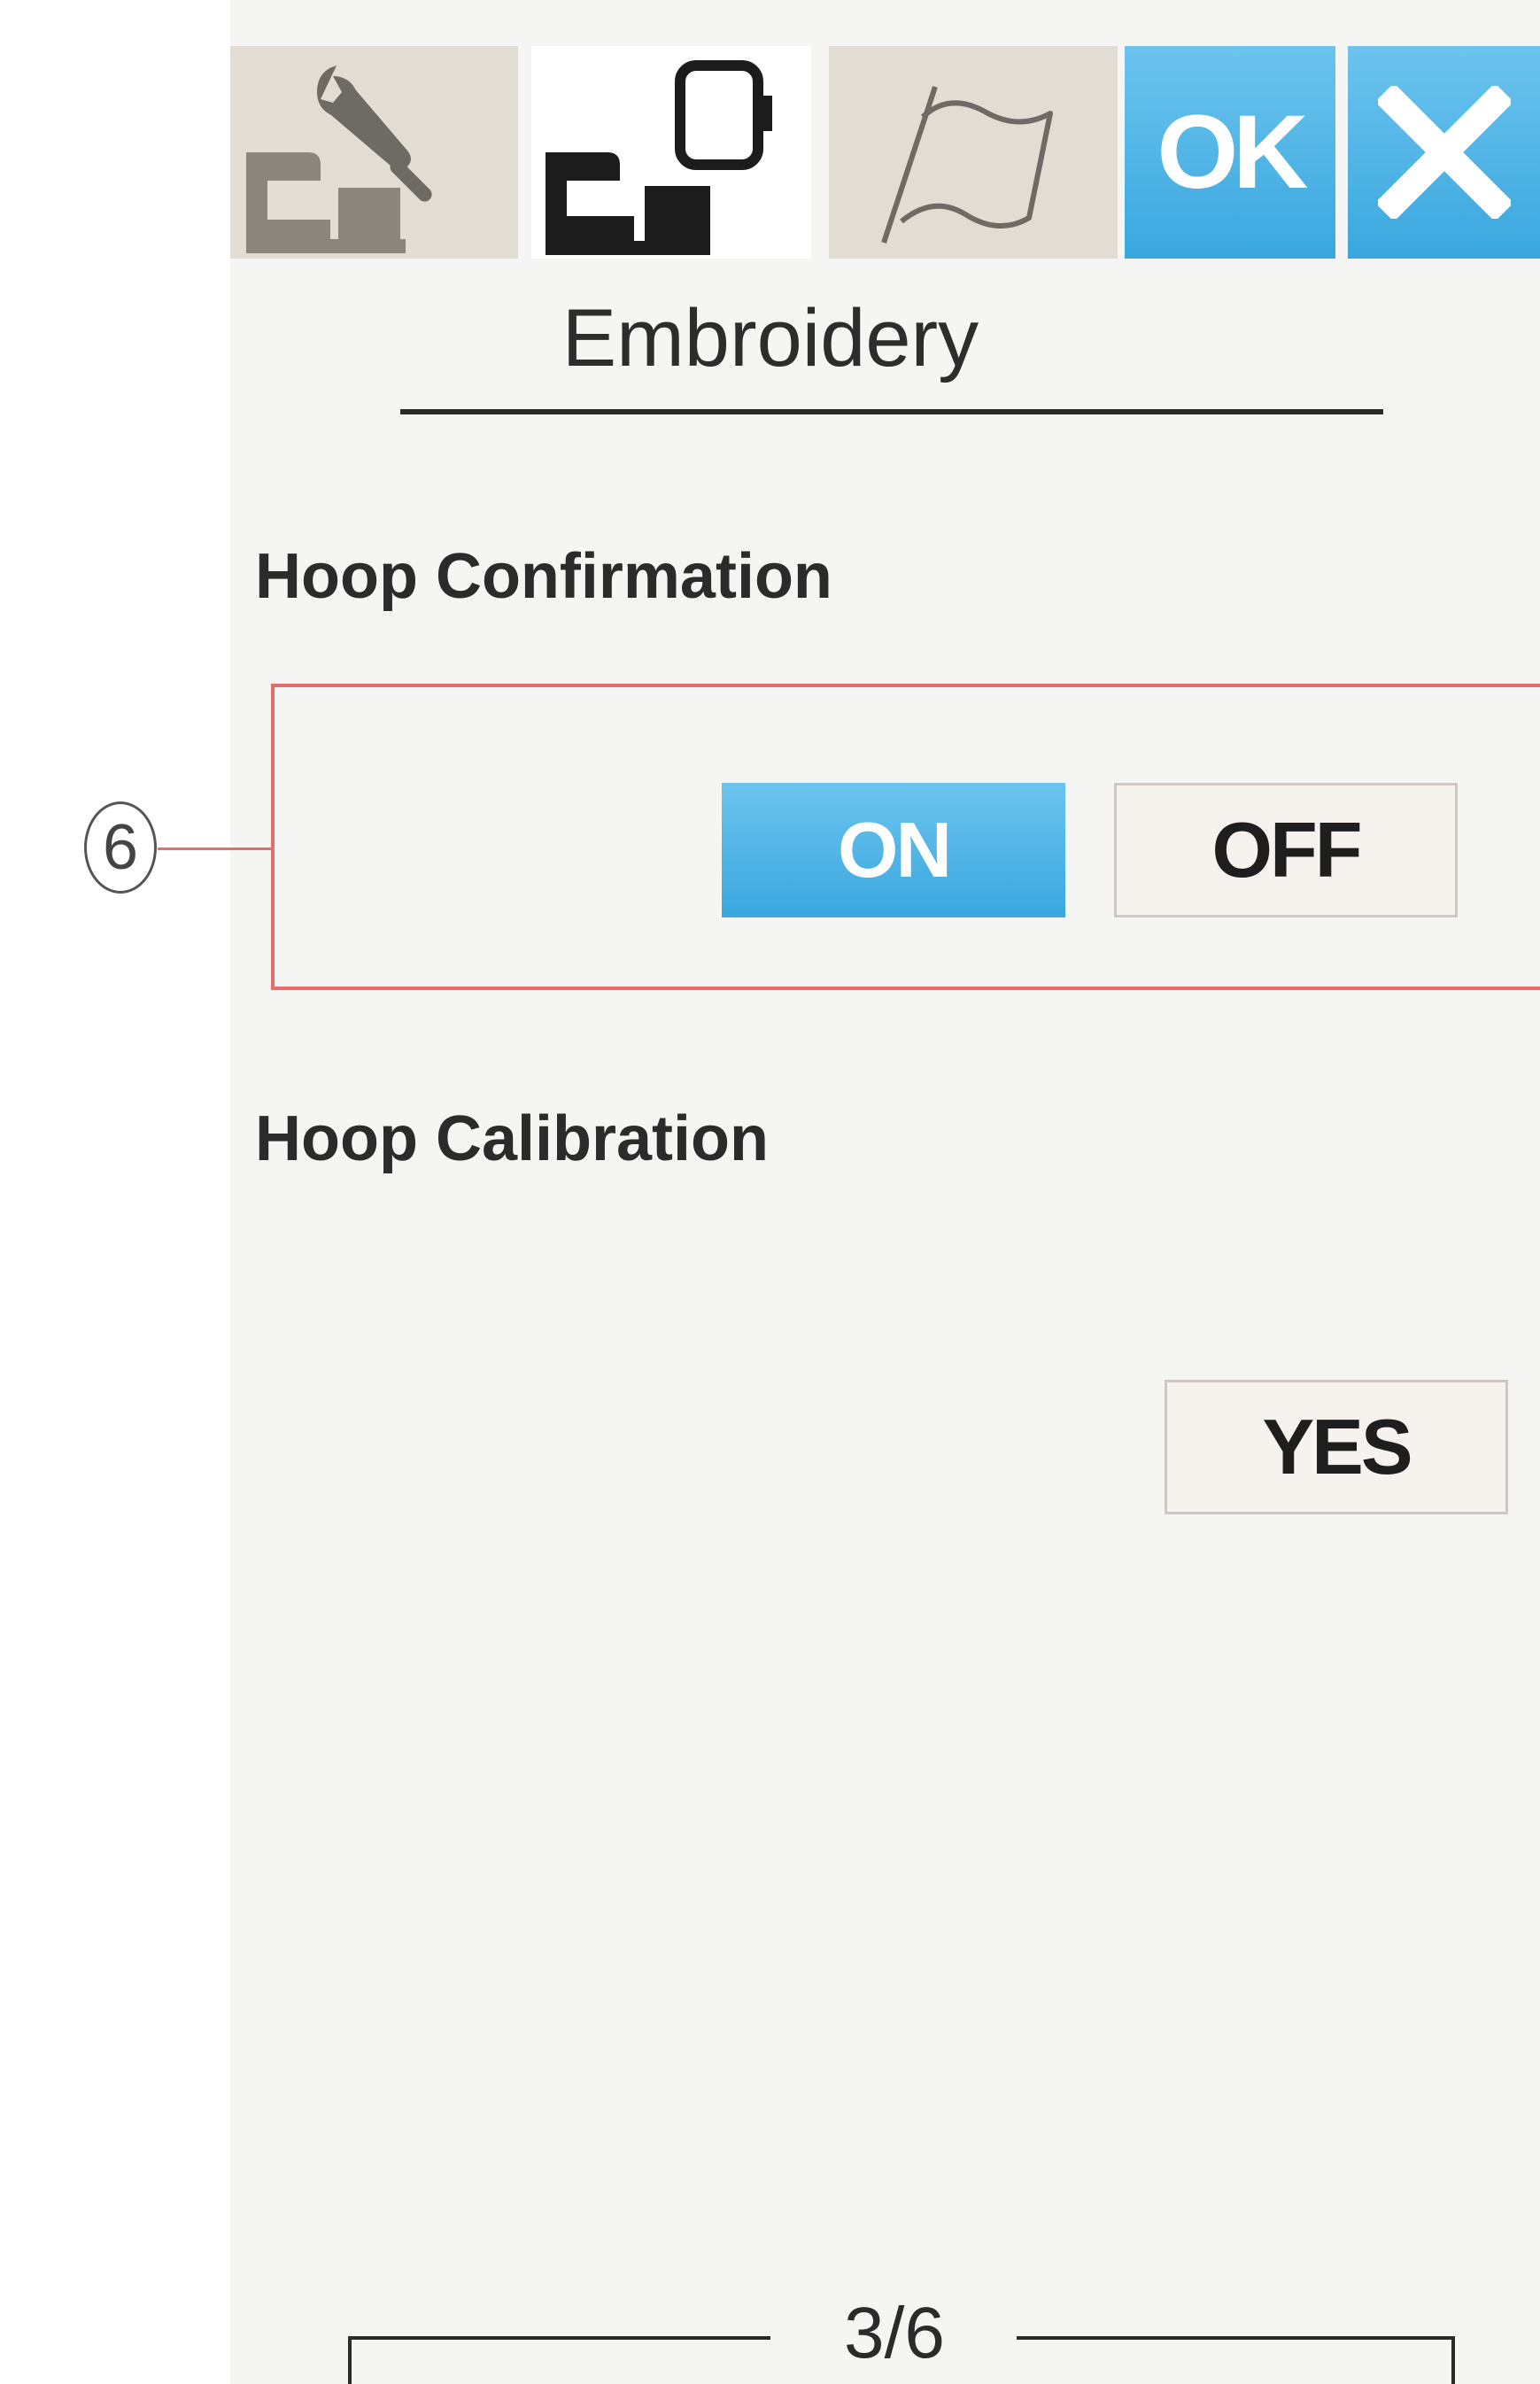 Image resolution: width=1540 pixels, height=2384 pixels. I want to click on pager-bracket-right, so click(1453, 2360).